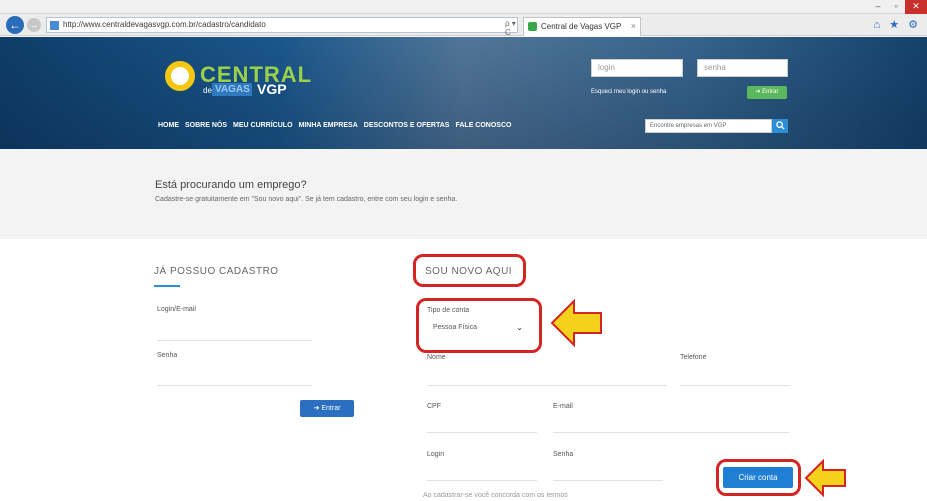 This screenshot has width=927, height=501. What do you see at coordinates (207, 90) in the screenshot?
I see `logo-de: de` at bounding box center [207, 90].